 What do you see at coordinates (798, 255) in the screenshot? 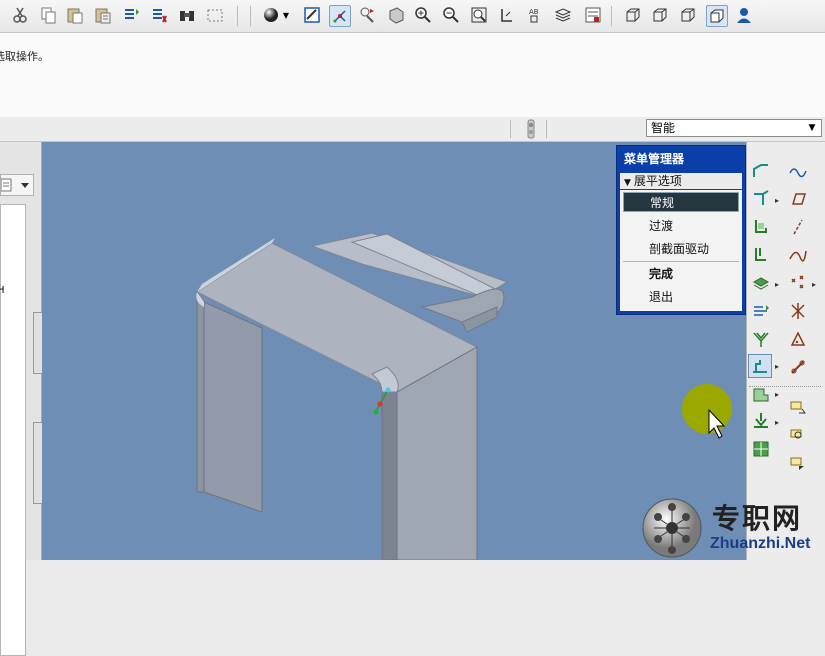
I see `curve-icon` at bounding box center [798, 255].